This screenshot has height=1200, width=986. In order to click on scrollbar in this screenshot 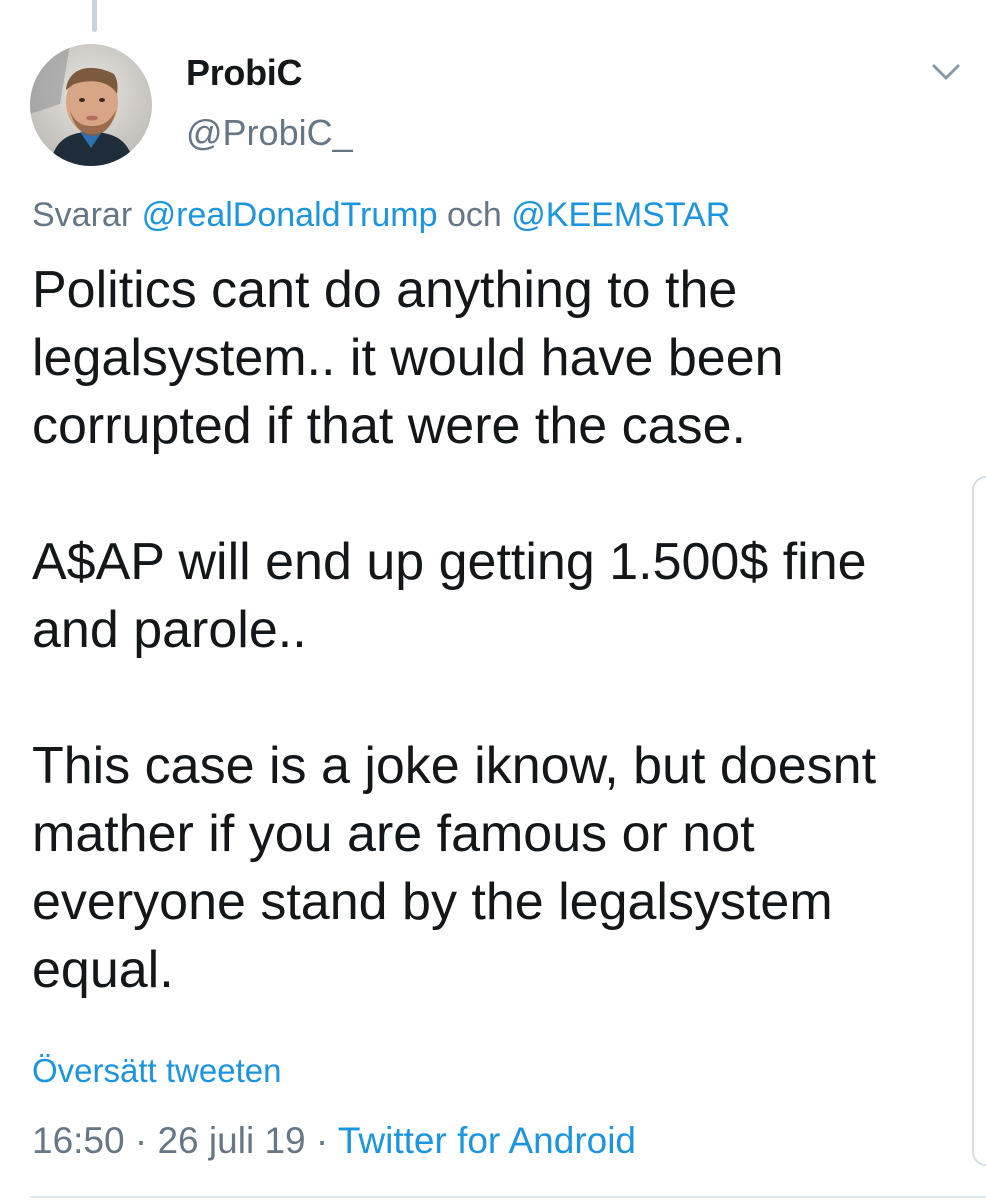, I will do `click(979, 821)`.